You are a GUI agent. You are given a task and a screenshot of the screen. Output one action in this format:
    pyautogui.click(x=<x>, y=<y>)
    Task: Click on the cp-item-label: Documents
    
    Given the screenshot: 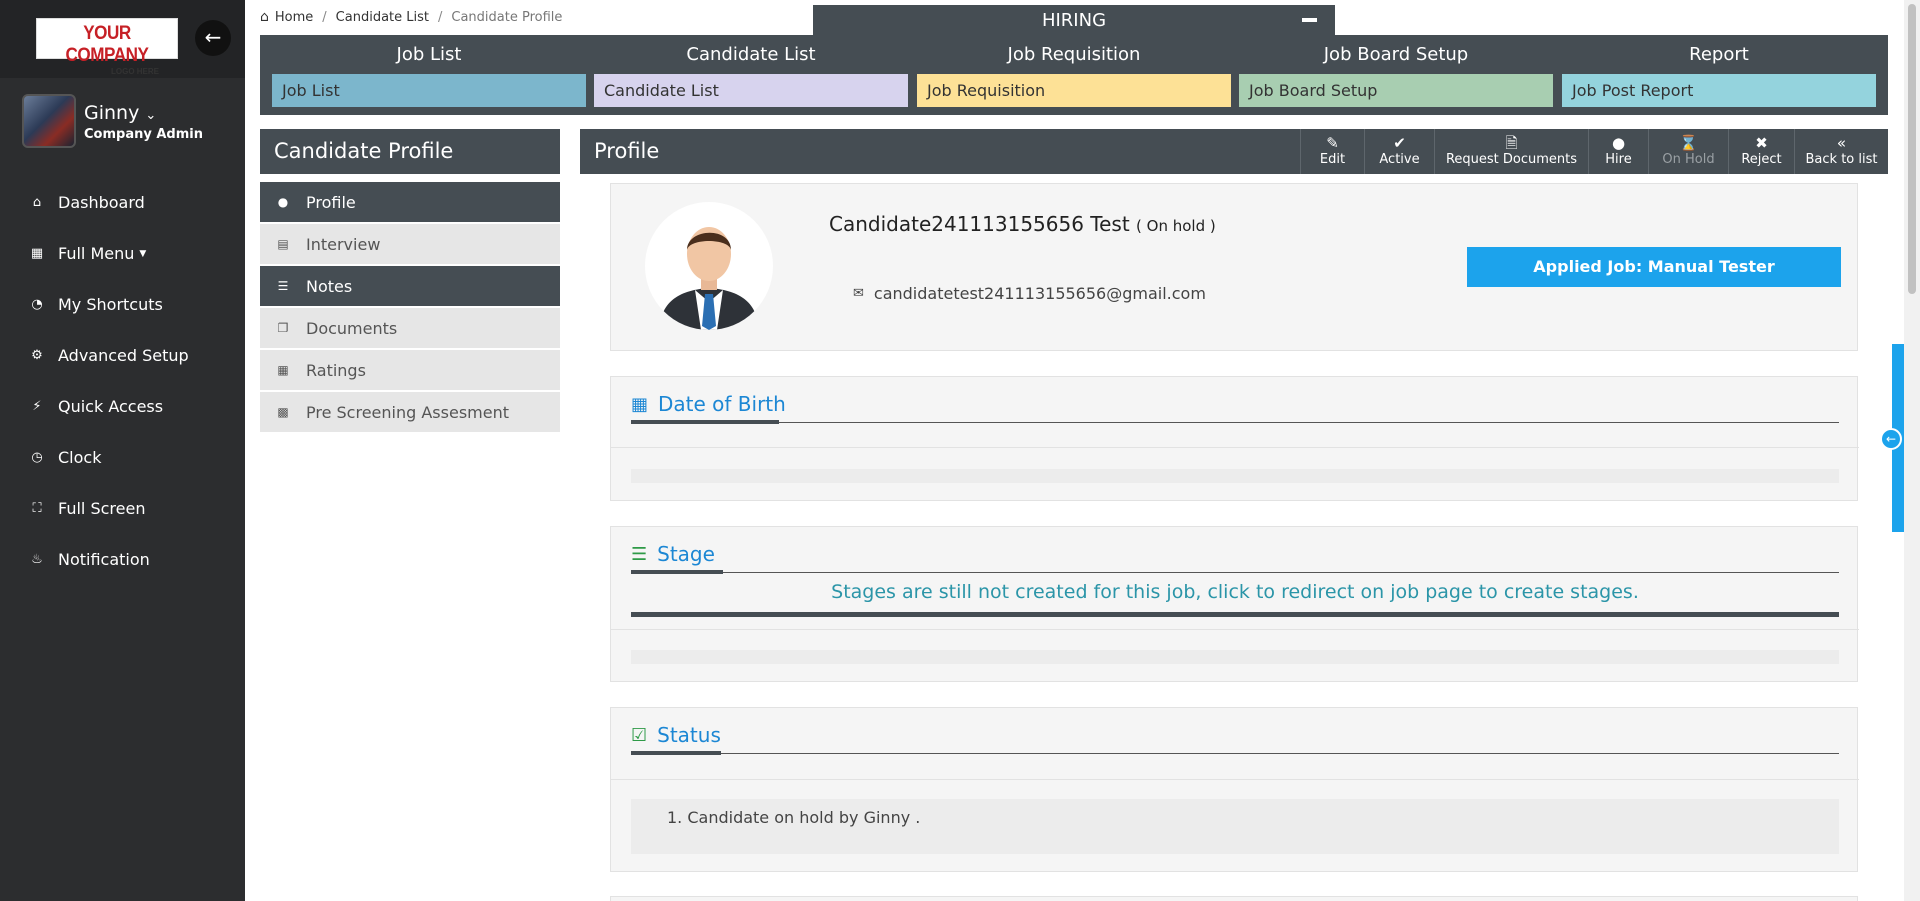 What is the action you would take?
    pyautogui.click(x=352, y=328)
    